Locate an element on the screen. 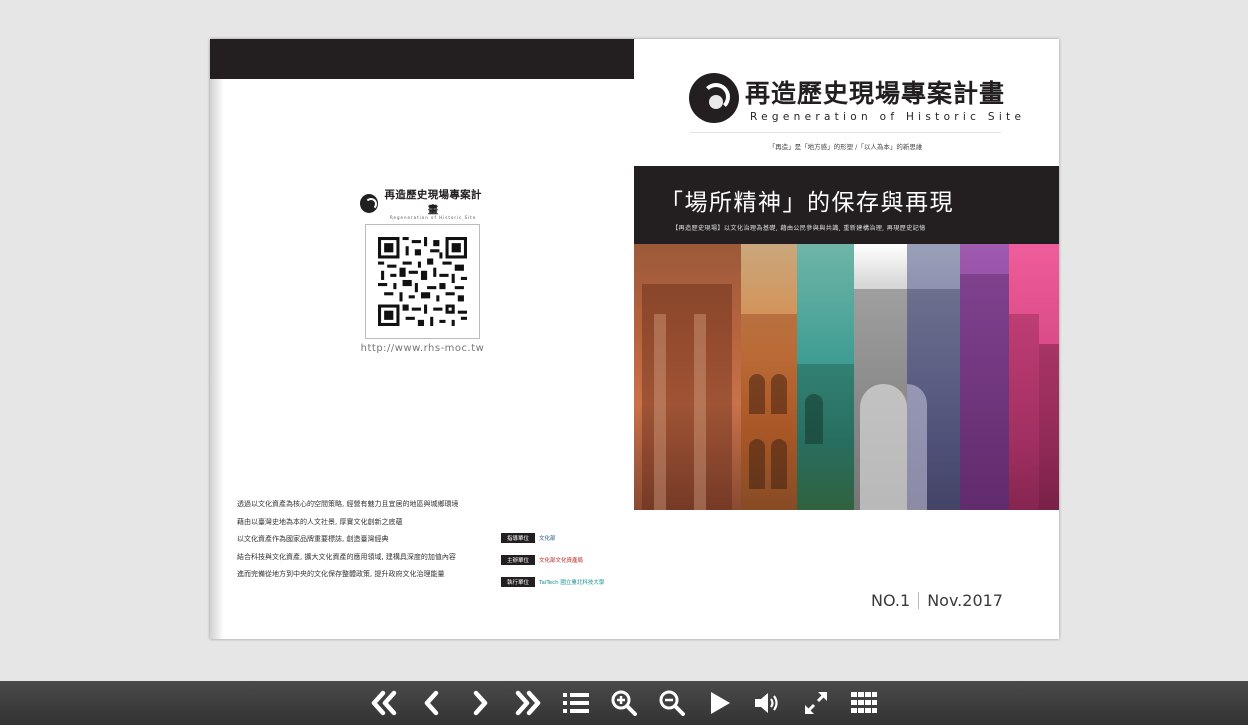 Image resolution: width=1248 pixels, height=725 pixels. small-logo: 再造歷史現場專案計畫 Regeneration of Historic Site is located at coordinates (422, 203).